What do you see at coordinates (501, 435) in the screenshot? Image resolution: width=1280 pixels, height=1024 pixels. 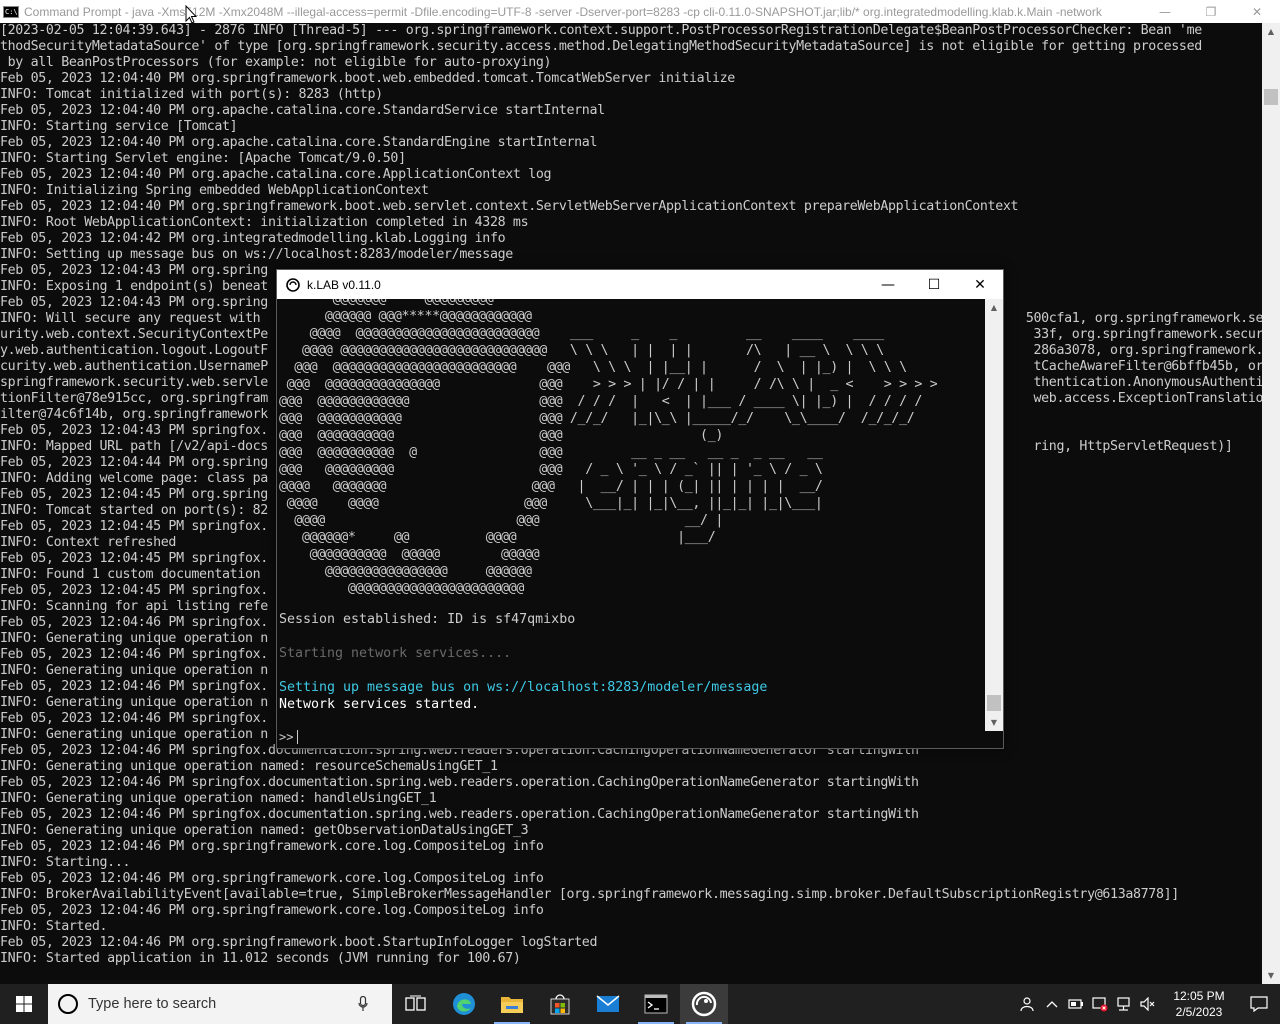 I see `klab-ascii-line: @@@ @@@@@@@@@@ @@@ (_)` at bounding box center [501, 435].